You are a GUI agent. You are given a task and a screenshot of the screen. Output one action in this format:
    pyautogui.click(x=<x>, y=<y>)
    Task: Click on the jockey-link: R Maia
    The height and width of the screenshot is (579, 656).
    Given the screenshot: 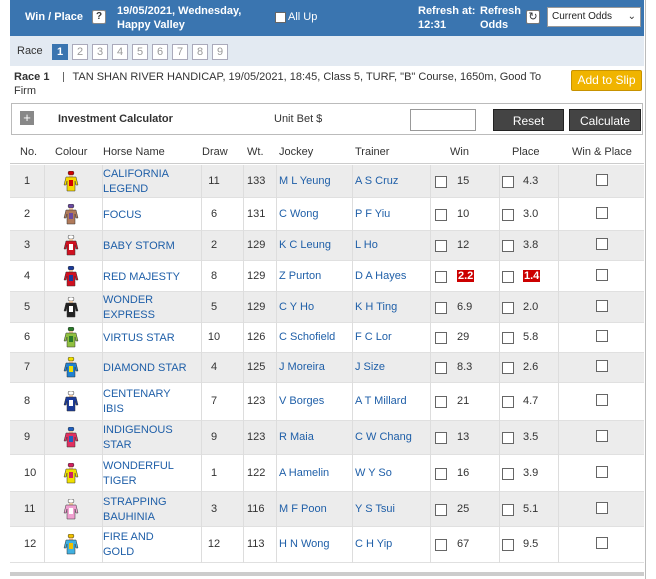 What is the action you would take?
    pyautogui.click(x=296, y=437)
    